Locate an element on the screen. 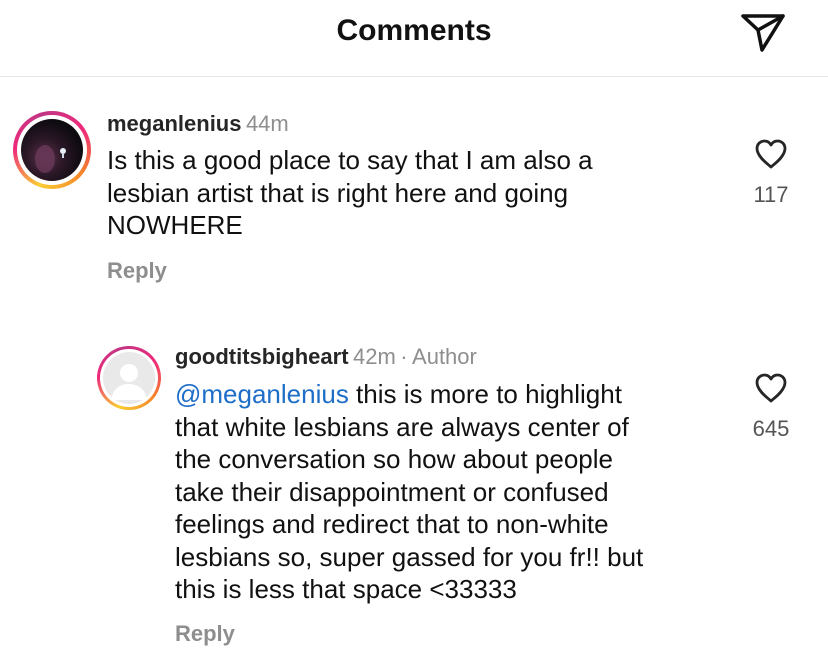  comments-header: Comments is located at coordinates (414, 38).